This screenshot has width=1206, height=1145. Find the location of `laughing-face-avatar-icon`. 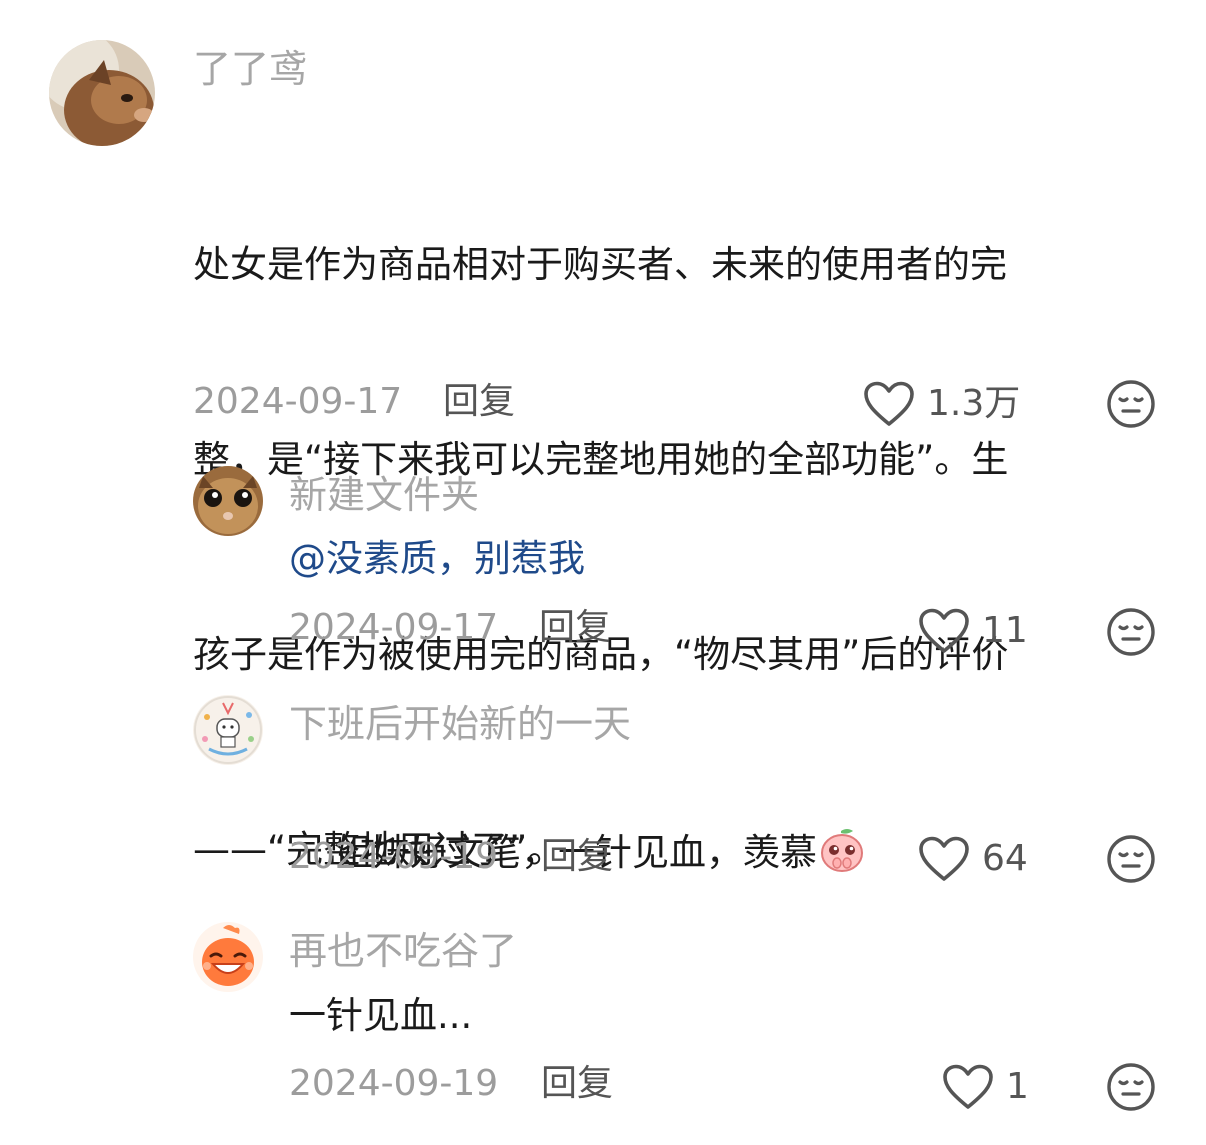

laughing-face-avatar-icon is located at coordinates (228, 957).